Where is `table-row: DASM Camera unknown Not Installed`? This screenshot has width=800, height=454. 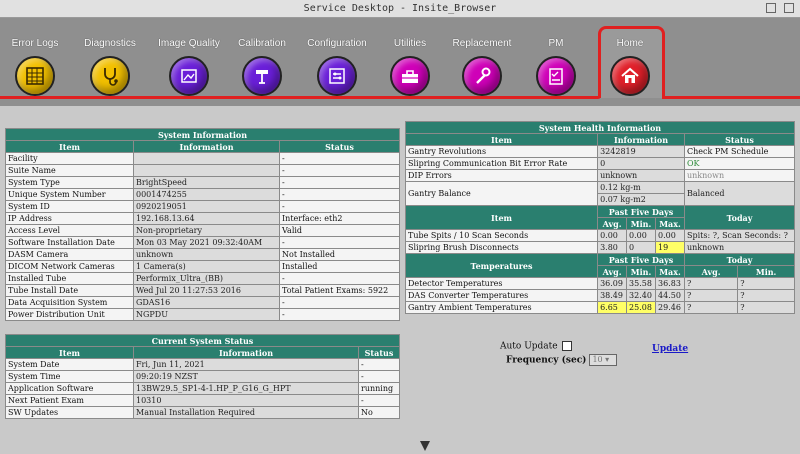 table-row: DASM Camera unknown Not Installed is located at coordinates (202, 254).